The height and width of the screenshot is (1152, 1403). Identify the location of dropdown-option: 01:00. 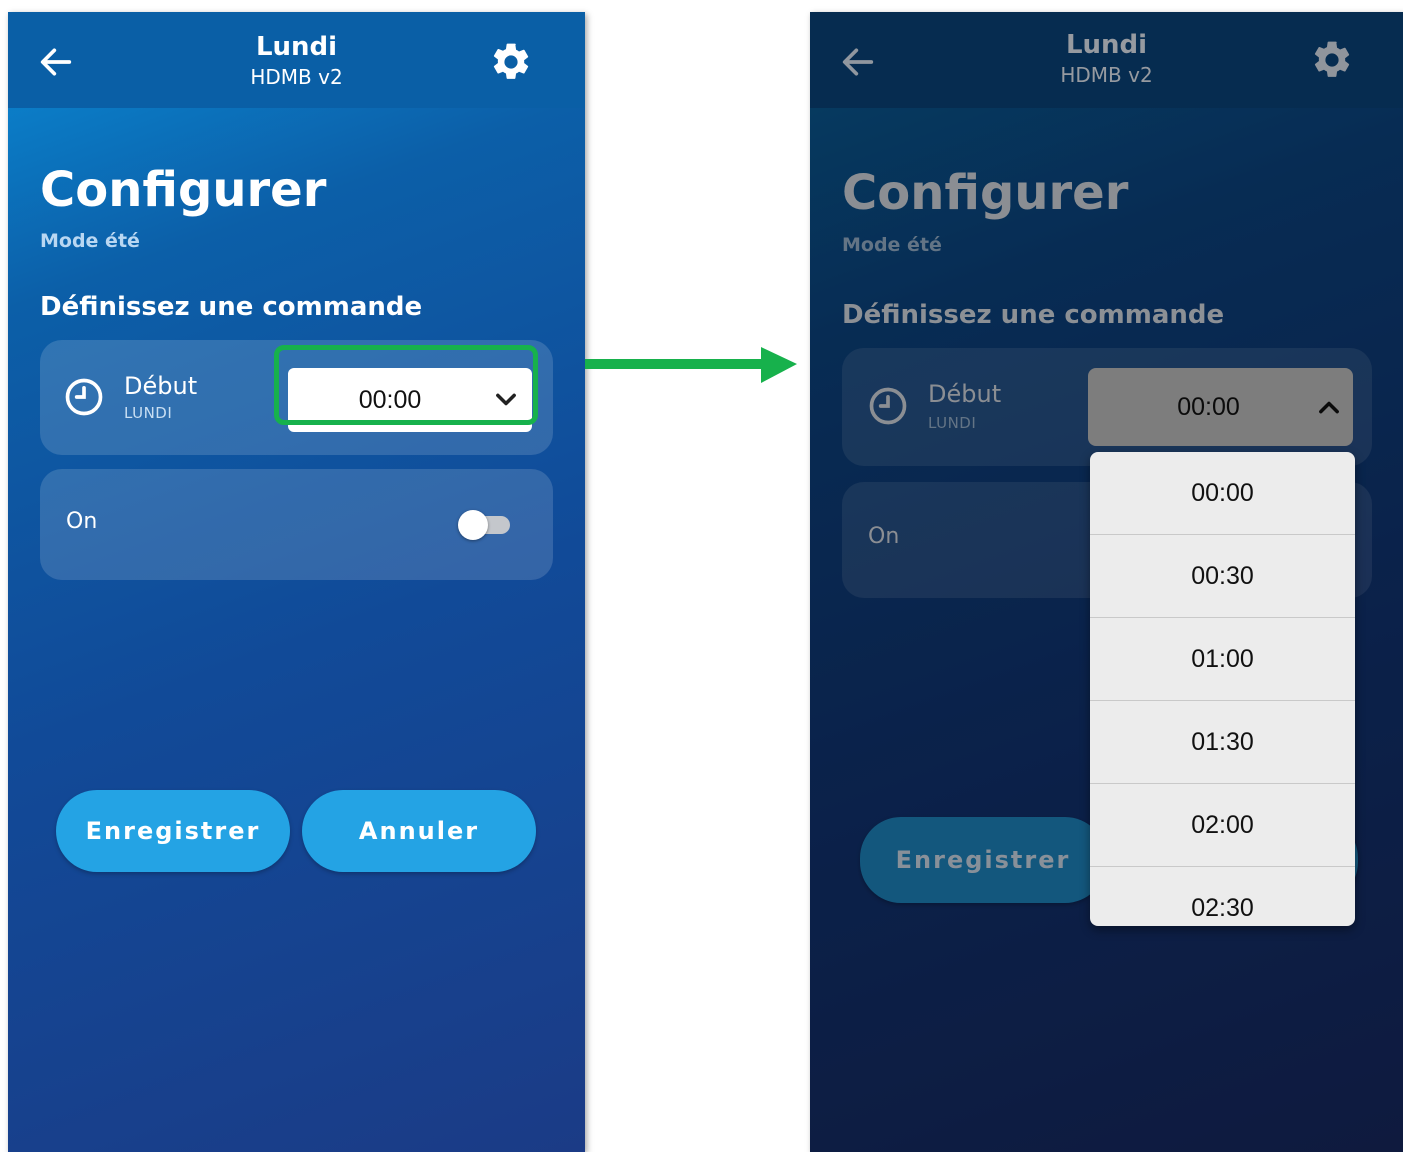
(1222, 659).